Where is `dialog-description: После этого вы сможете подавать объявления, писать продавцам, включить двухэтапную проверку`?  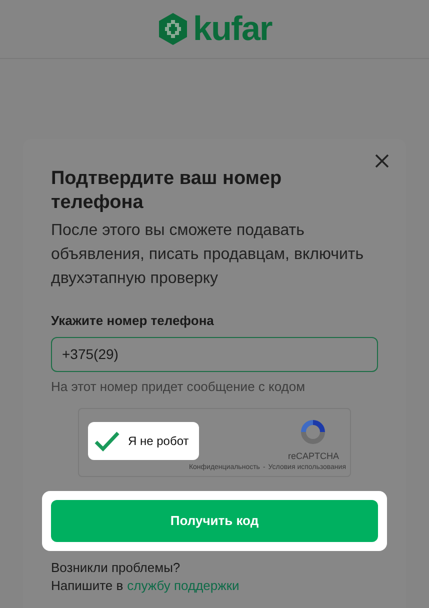
dialog-description: После этого вы сможете подавать объявления, писать продавцам, включить двухэтапную проверку is located at coordinates (208, 255).